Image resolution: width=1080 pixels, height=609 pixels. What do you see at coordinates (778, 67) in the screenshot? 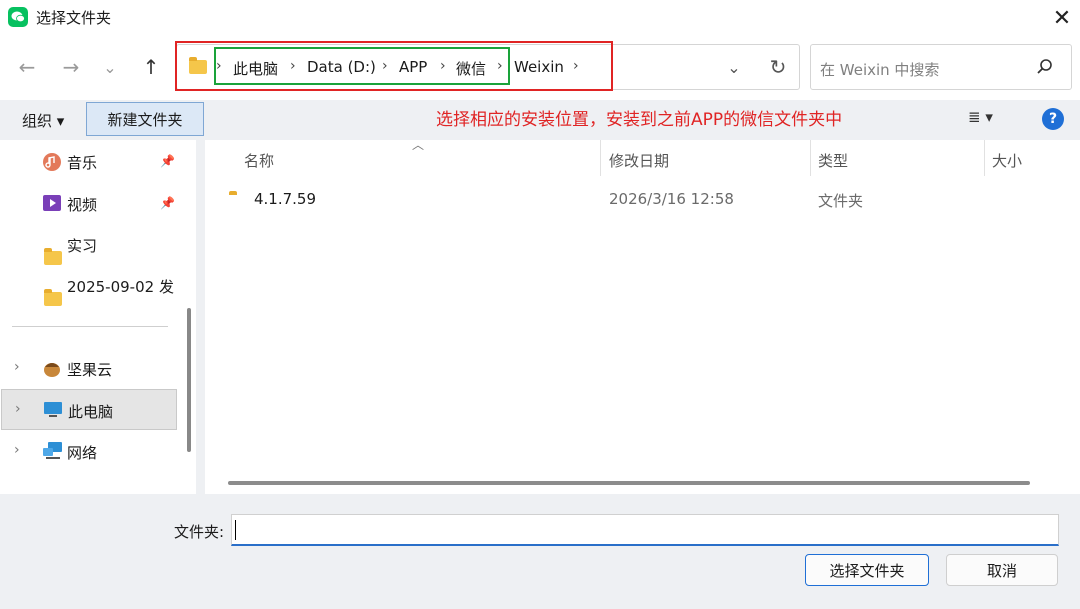
I see `refresh-button: ↻` at bounding box center [778, 67].